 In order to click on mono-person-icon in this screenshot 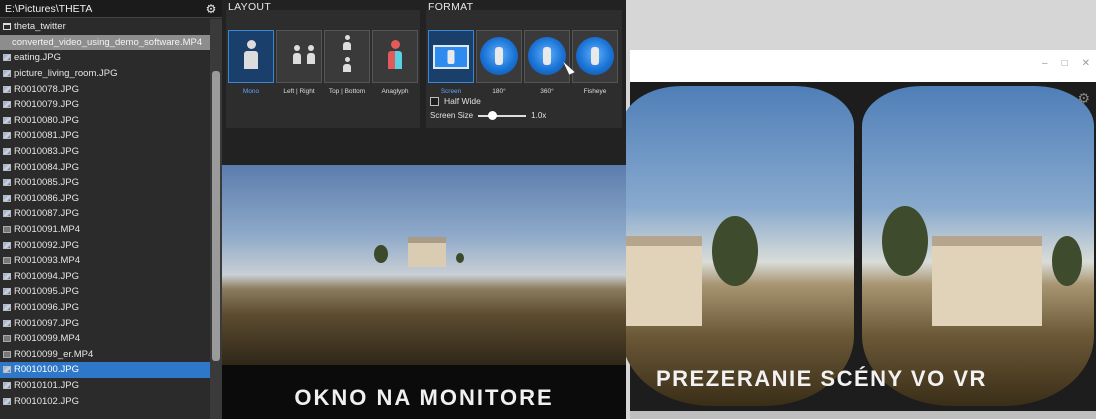, I will do `click(251, 55)`.